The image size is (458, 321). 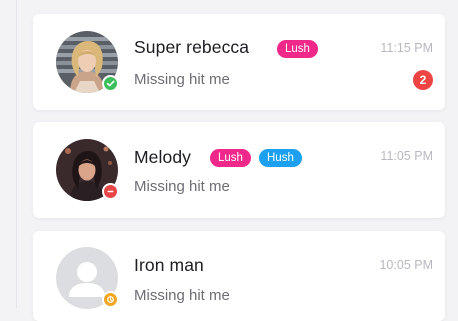 What do you see at coordinates (280, 158) in the screenshot?
I see `tag-badge: Hush` at bounding box center [280, 158].